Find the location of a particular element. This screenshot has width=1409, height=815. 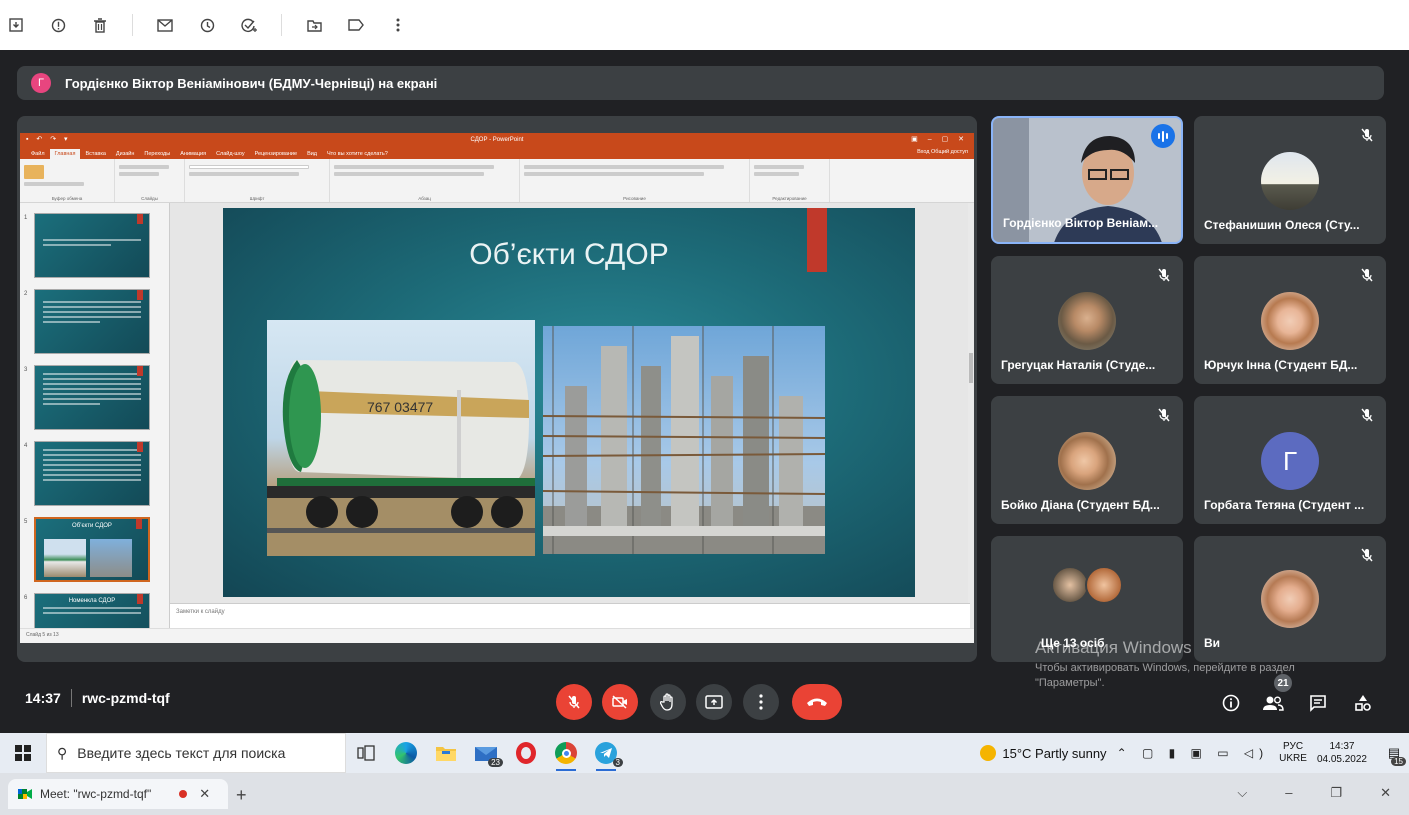

delete-icon is located at coordinates (100, 25).